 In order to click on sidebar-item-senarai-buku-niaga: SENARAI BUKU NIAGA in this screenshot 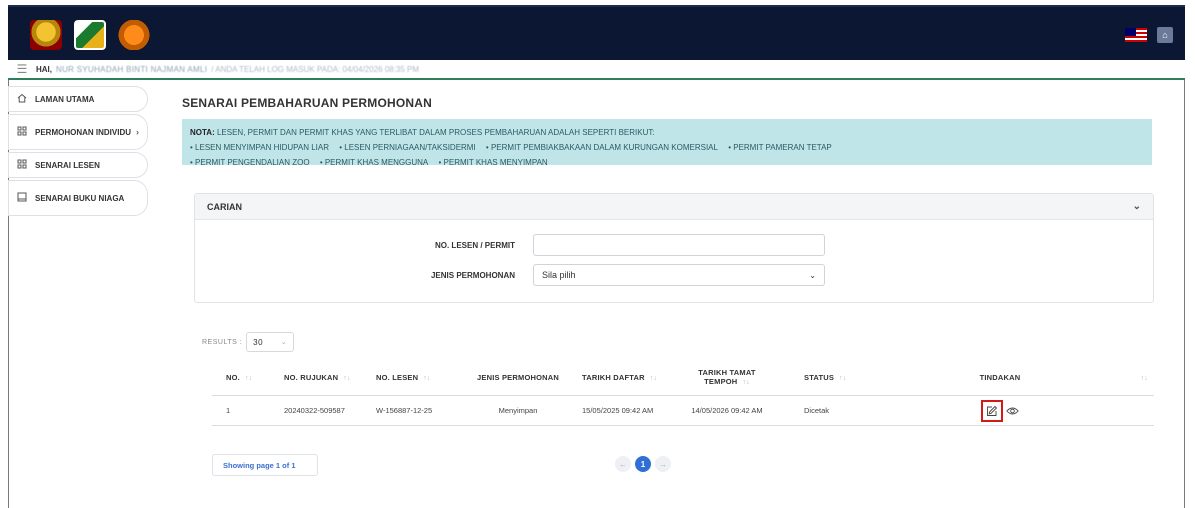, I will do `click(78, 198)`.